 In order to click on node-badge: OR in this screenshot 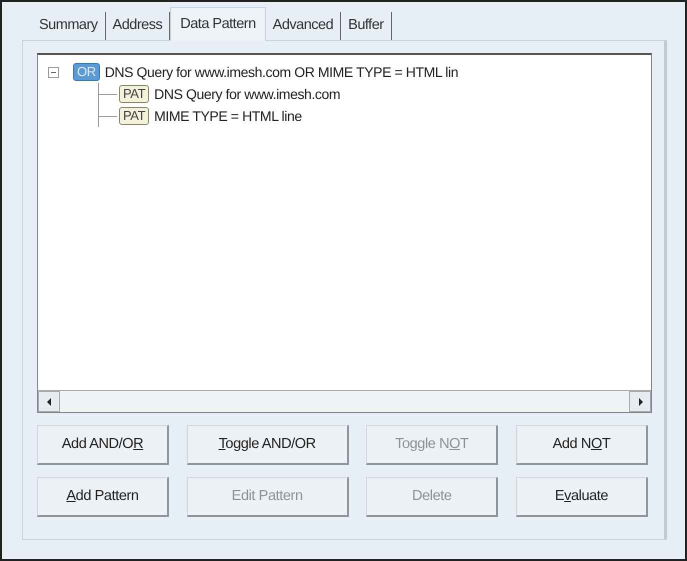, I will do `click(86, 72)`.